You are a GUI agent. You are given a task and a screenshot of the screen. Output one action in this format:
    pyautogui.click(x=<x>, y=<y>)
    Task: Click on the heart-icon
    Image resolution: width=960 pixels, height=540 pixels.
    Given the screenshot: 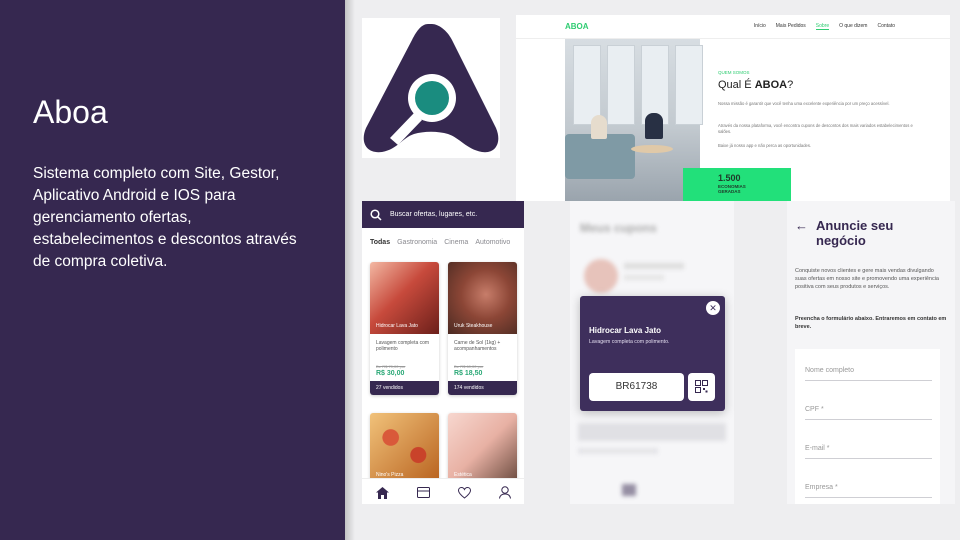 What is the action you would take?
    pyautogui.click(x=464, y=493)
    